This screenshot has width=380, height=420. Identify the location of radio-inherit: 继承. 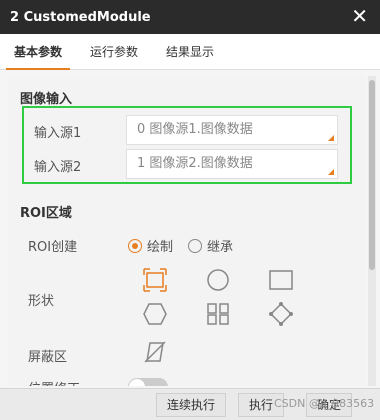
(210, 245).